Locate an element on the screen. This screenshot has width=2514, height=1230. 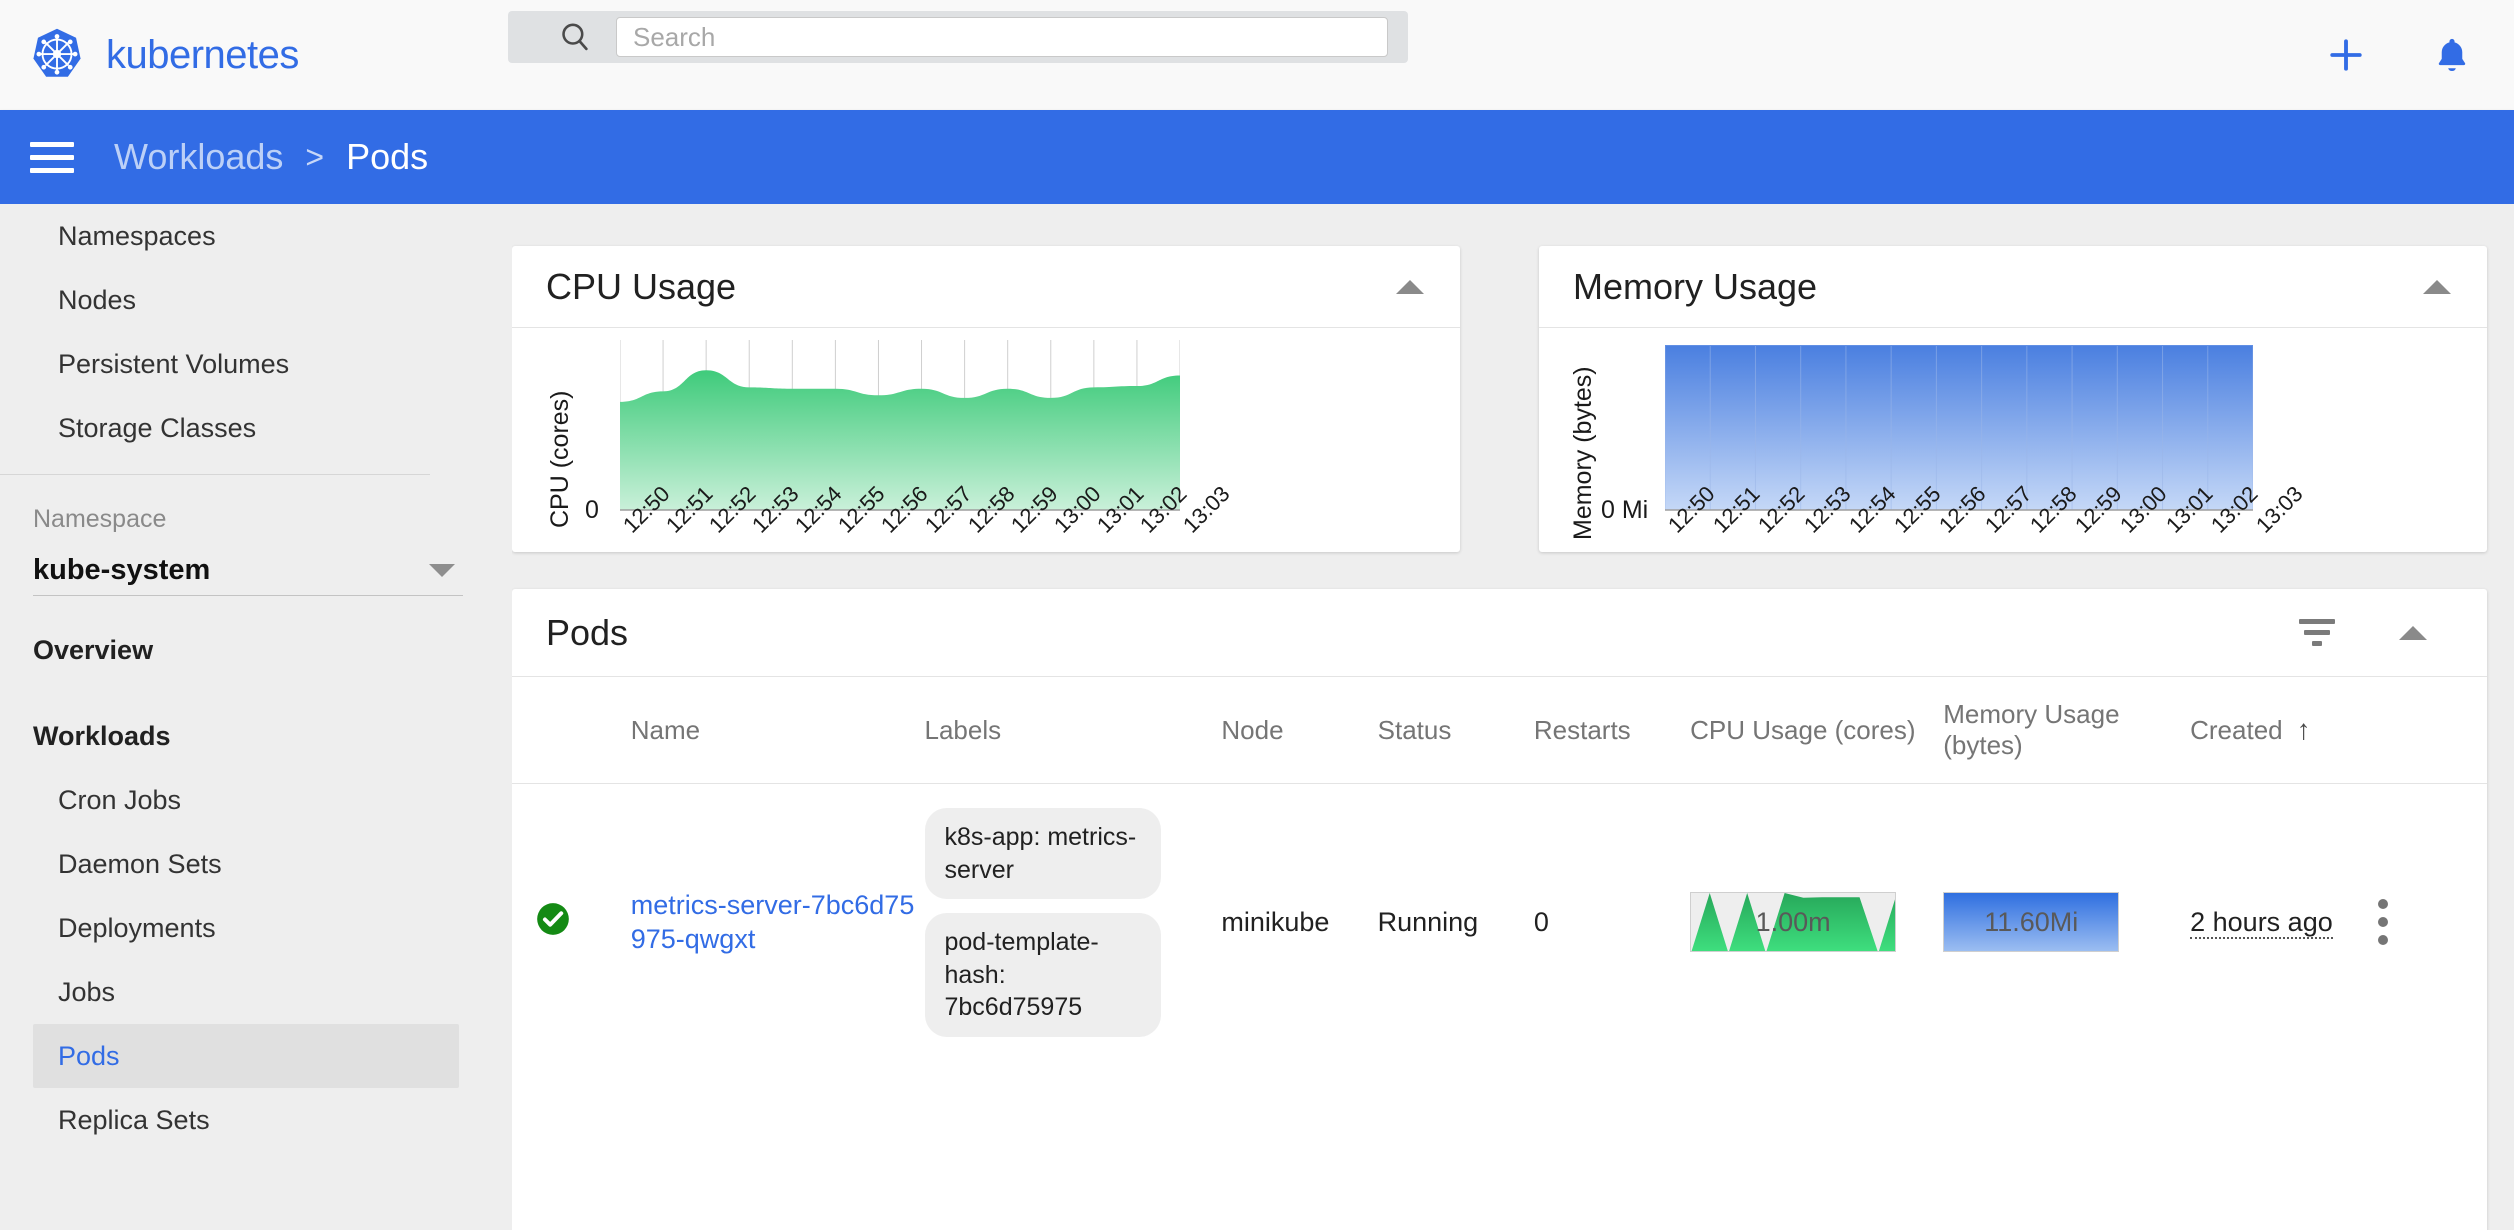
sidebar-divider is located at coordinates (215, 474).